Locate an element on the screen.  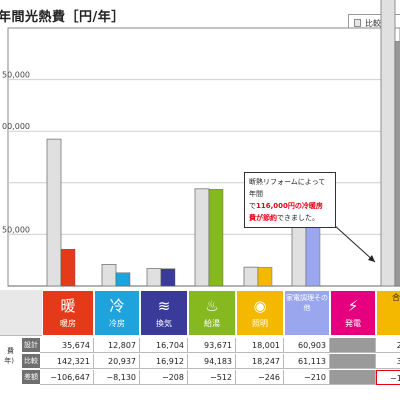
column-header-6: ⚡ 発電 is located at coordinates (353, 313).